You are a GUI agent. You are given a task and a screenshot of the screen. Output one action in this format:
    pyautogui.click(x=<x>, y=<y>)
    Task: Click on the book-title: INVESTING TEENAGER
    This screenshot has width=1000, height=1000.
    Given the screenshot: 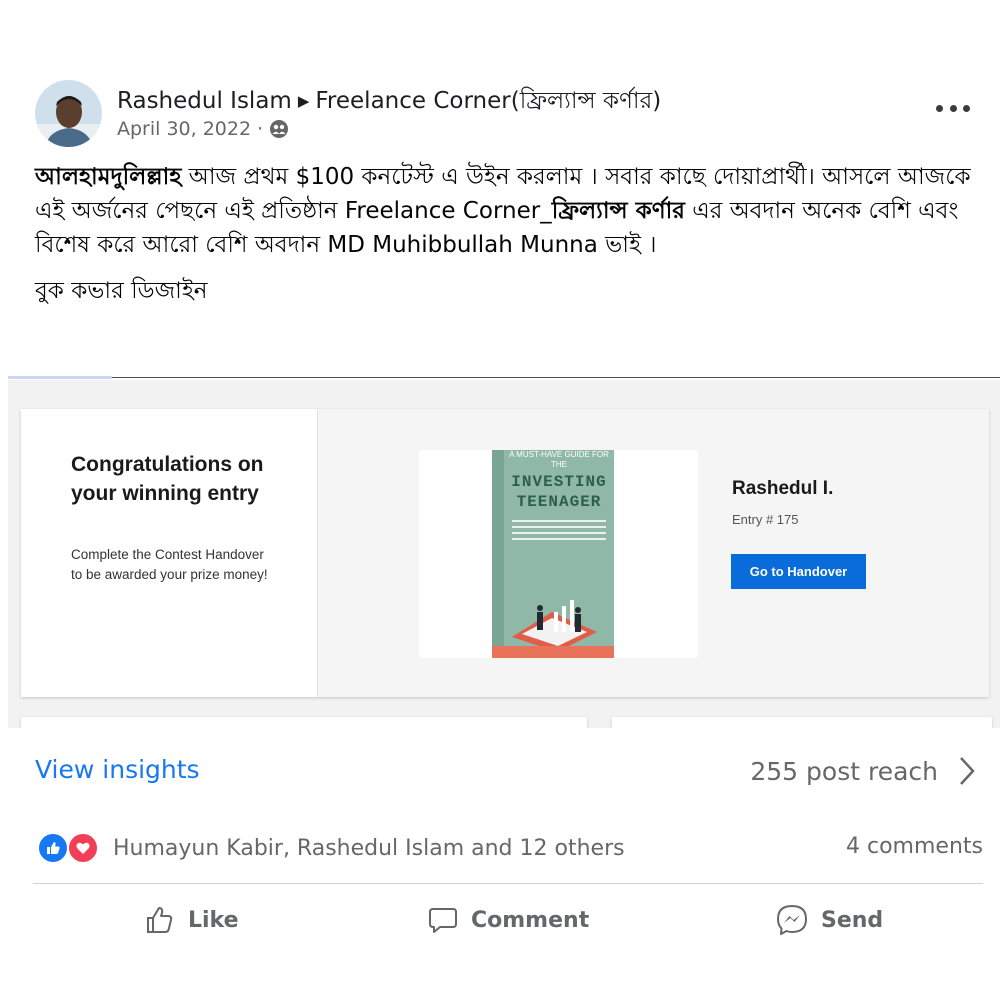 What is the action you would take?
    pyautogui.click(x=559, y=492)
    